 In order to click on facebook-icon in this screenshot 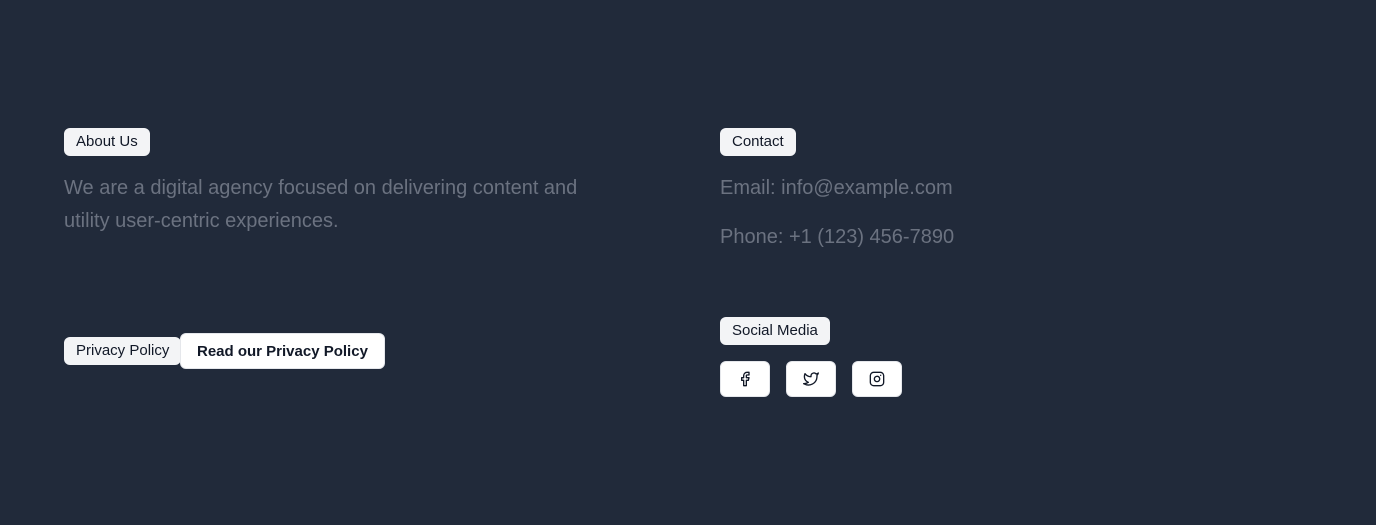, I will do `click(745, 379)`.